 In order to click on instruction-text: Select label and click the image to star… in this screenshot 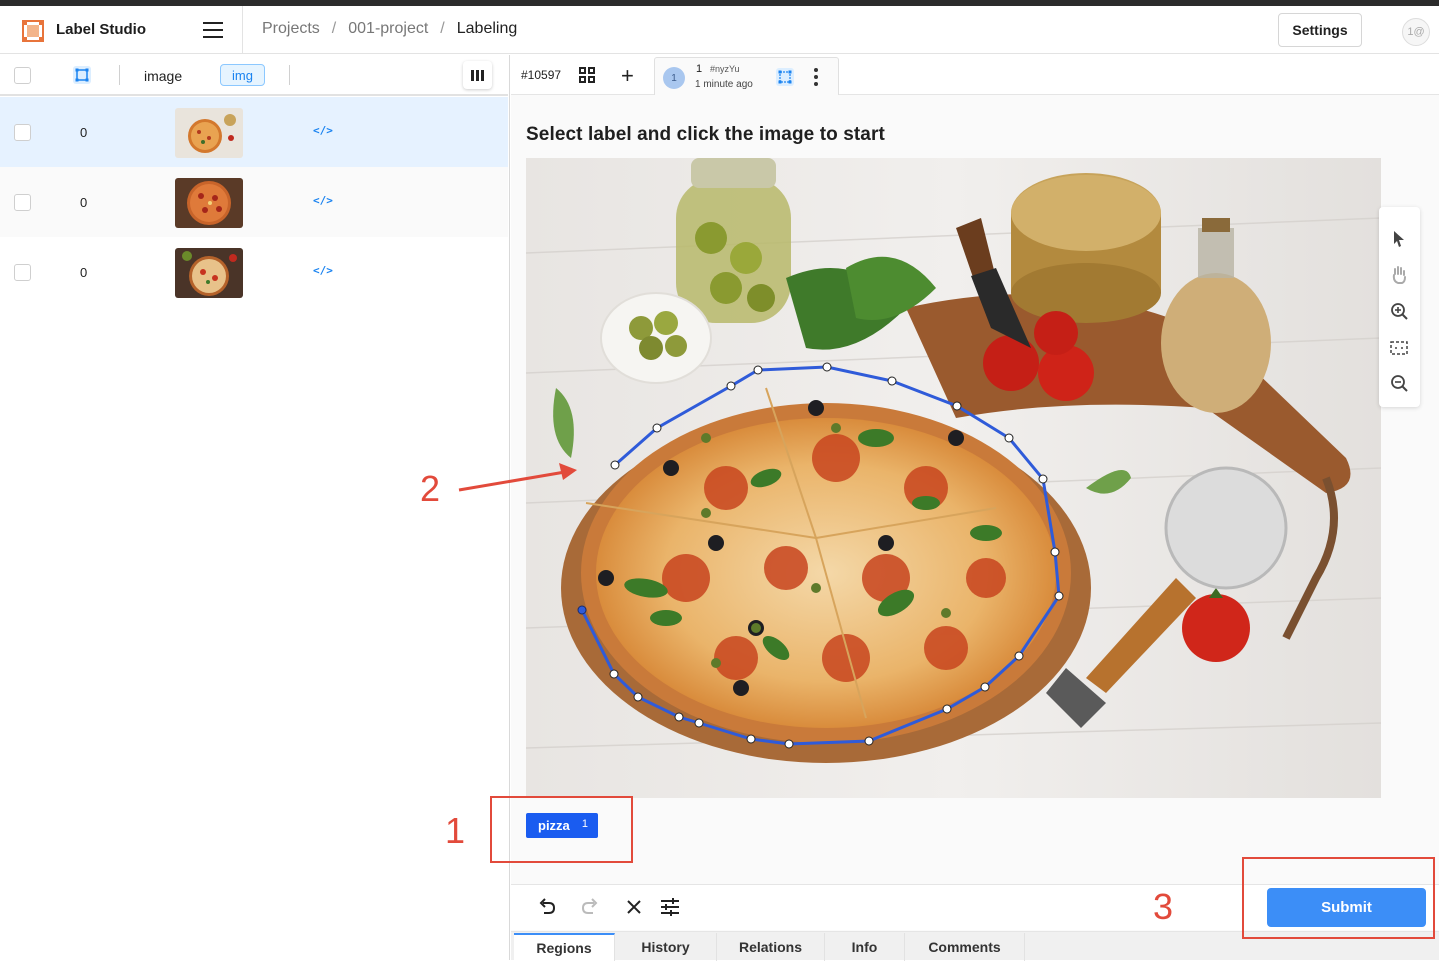, I will do `click(705, 134)`.